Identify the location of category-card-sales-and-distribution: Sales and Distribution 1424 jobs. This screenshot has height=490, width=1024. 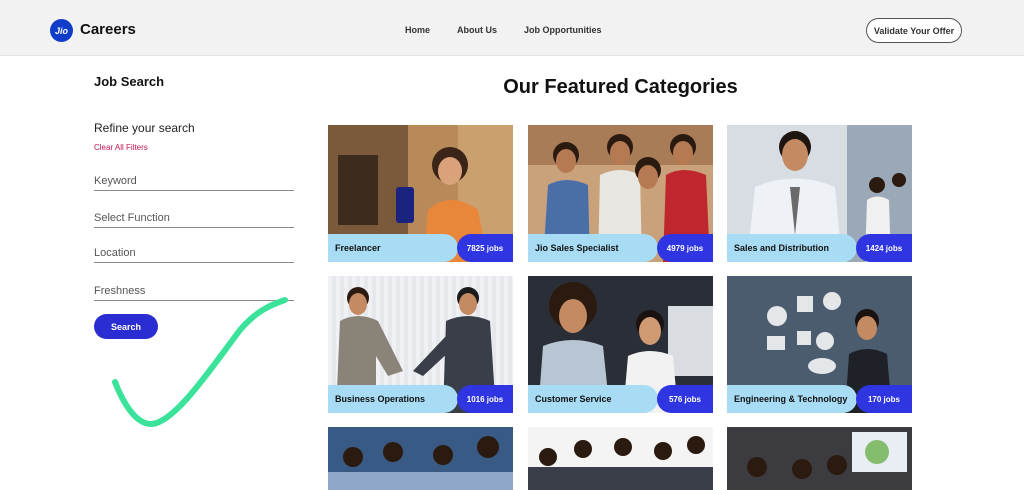
(819, 193).